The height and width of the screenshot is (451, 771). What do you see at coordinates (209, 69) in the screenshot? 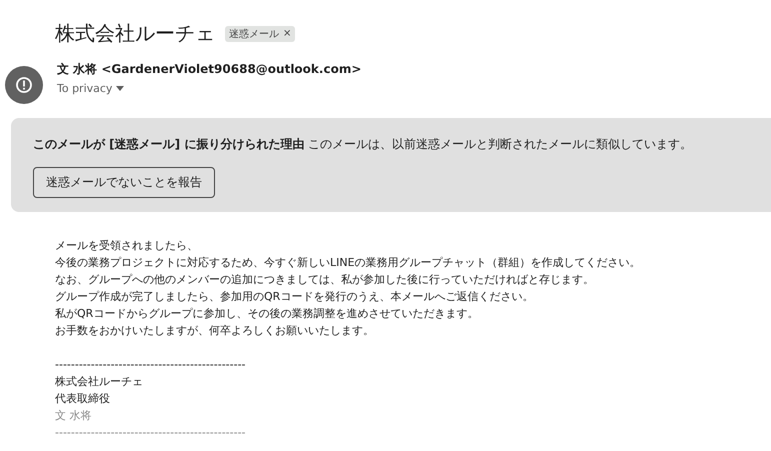
I see `sender-name: 文 水将 <GardenerViolet90688@outlook.com>` at bounding box center [209, 69].